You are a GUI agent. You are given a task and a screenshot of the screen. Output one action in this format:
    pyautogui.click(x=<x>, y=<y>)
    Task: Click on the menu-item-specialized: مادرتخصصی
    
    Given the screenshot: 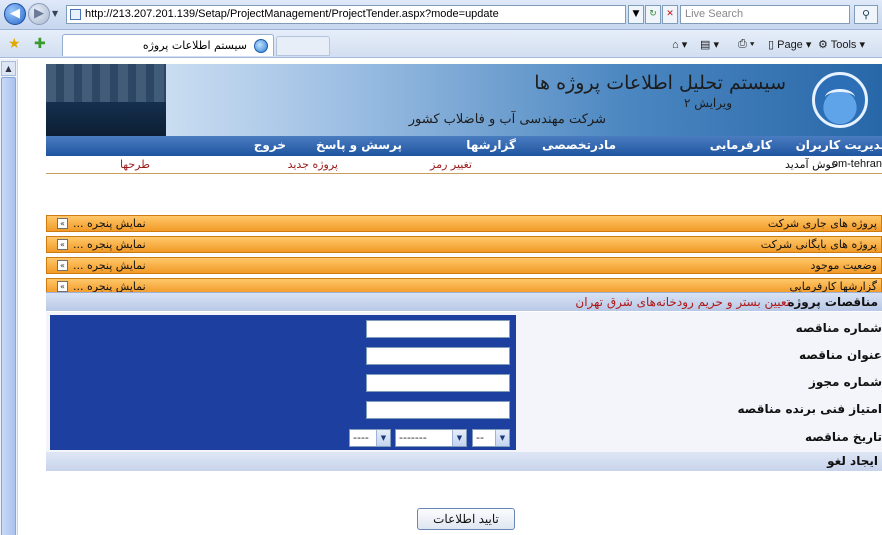 What is the action you would take?
    pyautogui.click(x=579, y=145)
    